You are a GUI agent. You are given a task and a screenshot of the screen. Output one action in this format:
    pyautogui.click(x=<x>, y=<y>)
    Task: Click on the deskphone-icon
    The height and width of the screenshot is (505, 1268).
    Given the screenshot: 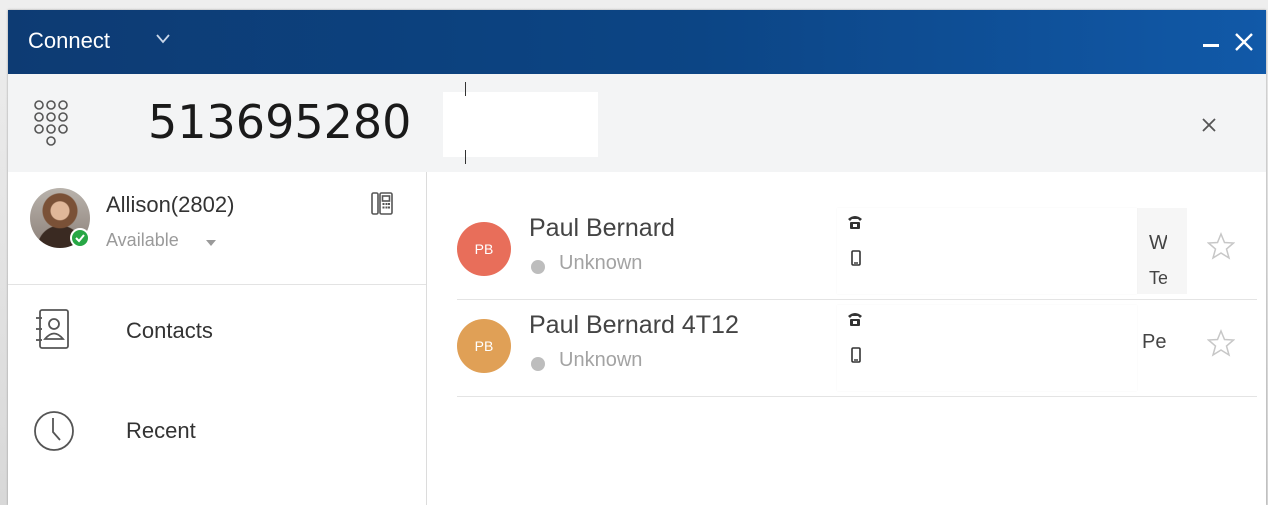 What is the action you would take?
    pyautogui.click(x=382, y=204)
    